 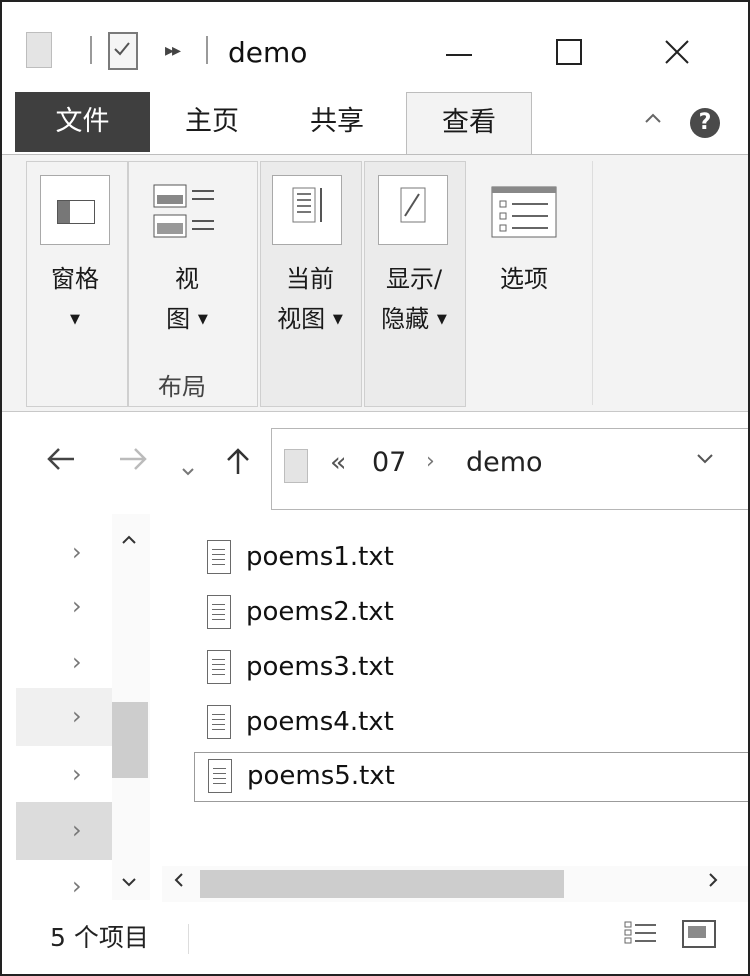 What do you see at coordinates (504, 462) in the screenshot?
I see `breadcrumb-demo: demo` at bounding box center [504, 462].